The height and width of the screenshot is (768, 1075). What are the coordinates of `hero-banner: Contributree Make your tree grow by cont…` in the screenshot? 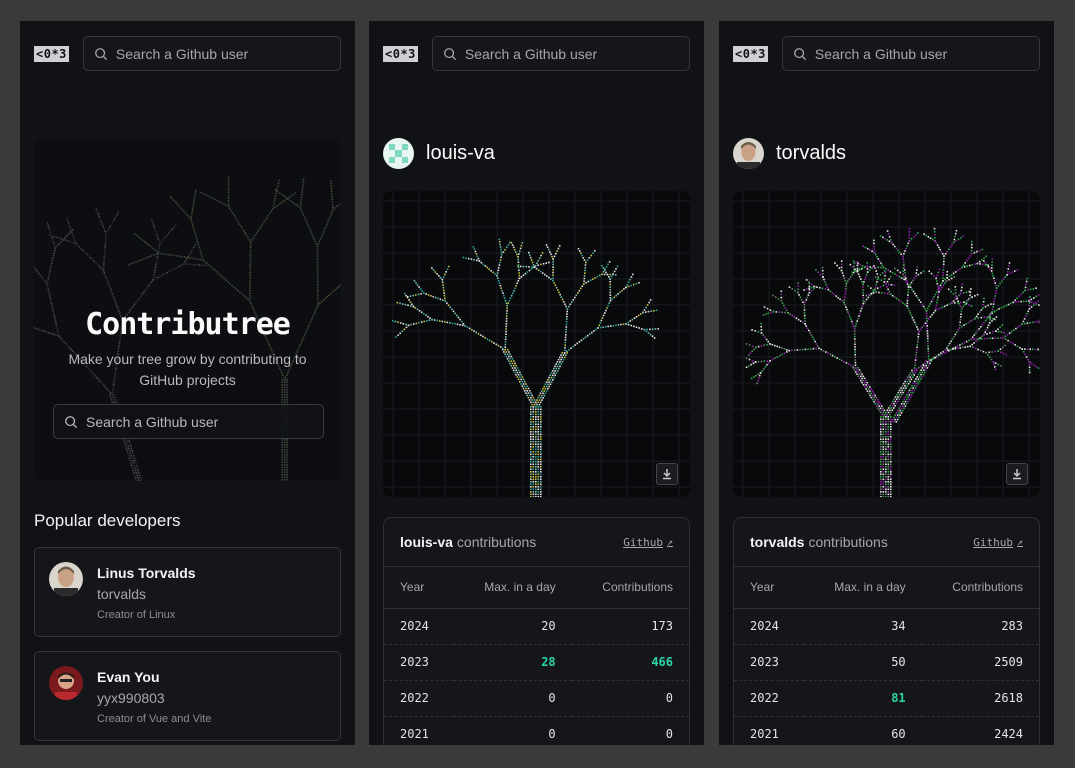 It's located at (187, 310).